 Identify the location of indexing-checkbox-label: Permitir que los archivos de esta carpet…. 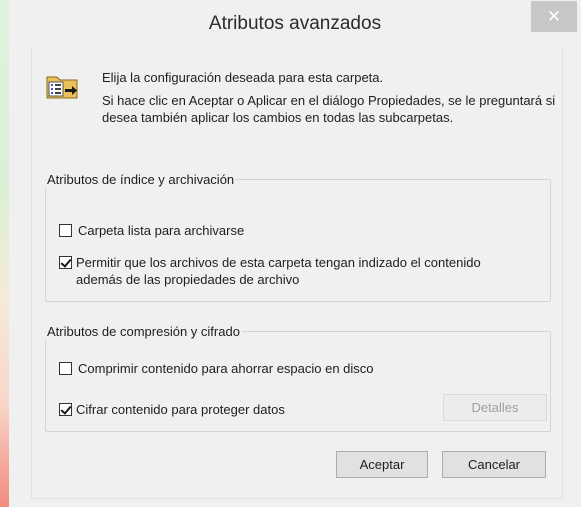
(302, 271).